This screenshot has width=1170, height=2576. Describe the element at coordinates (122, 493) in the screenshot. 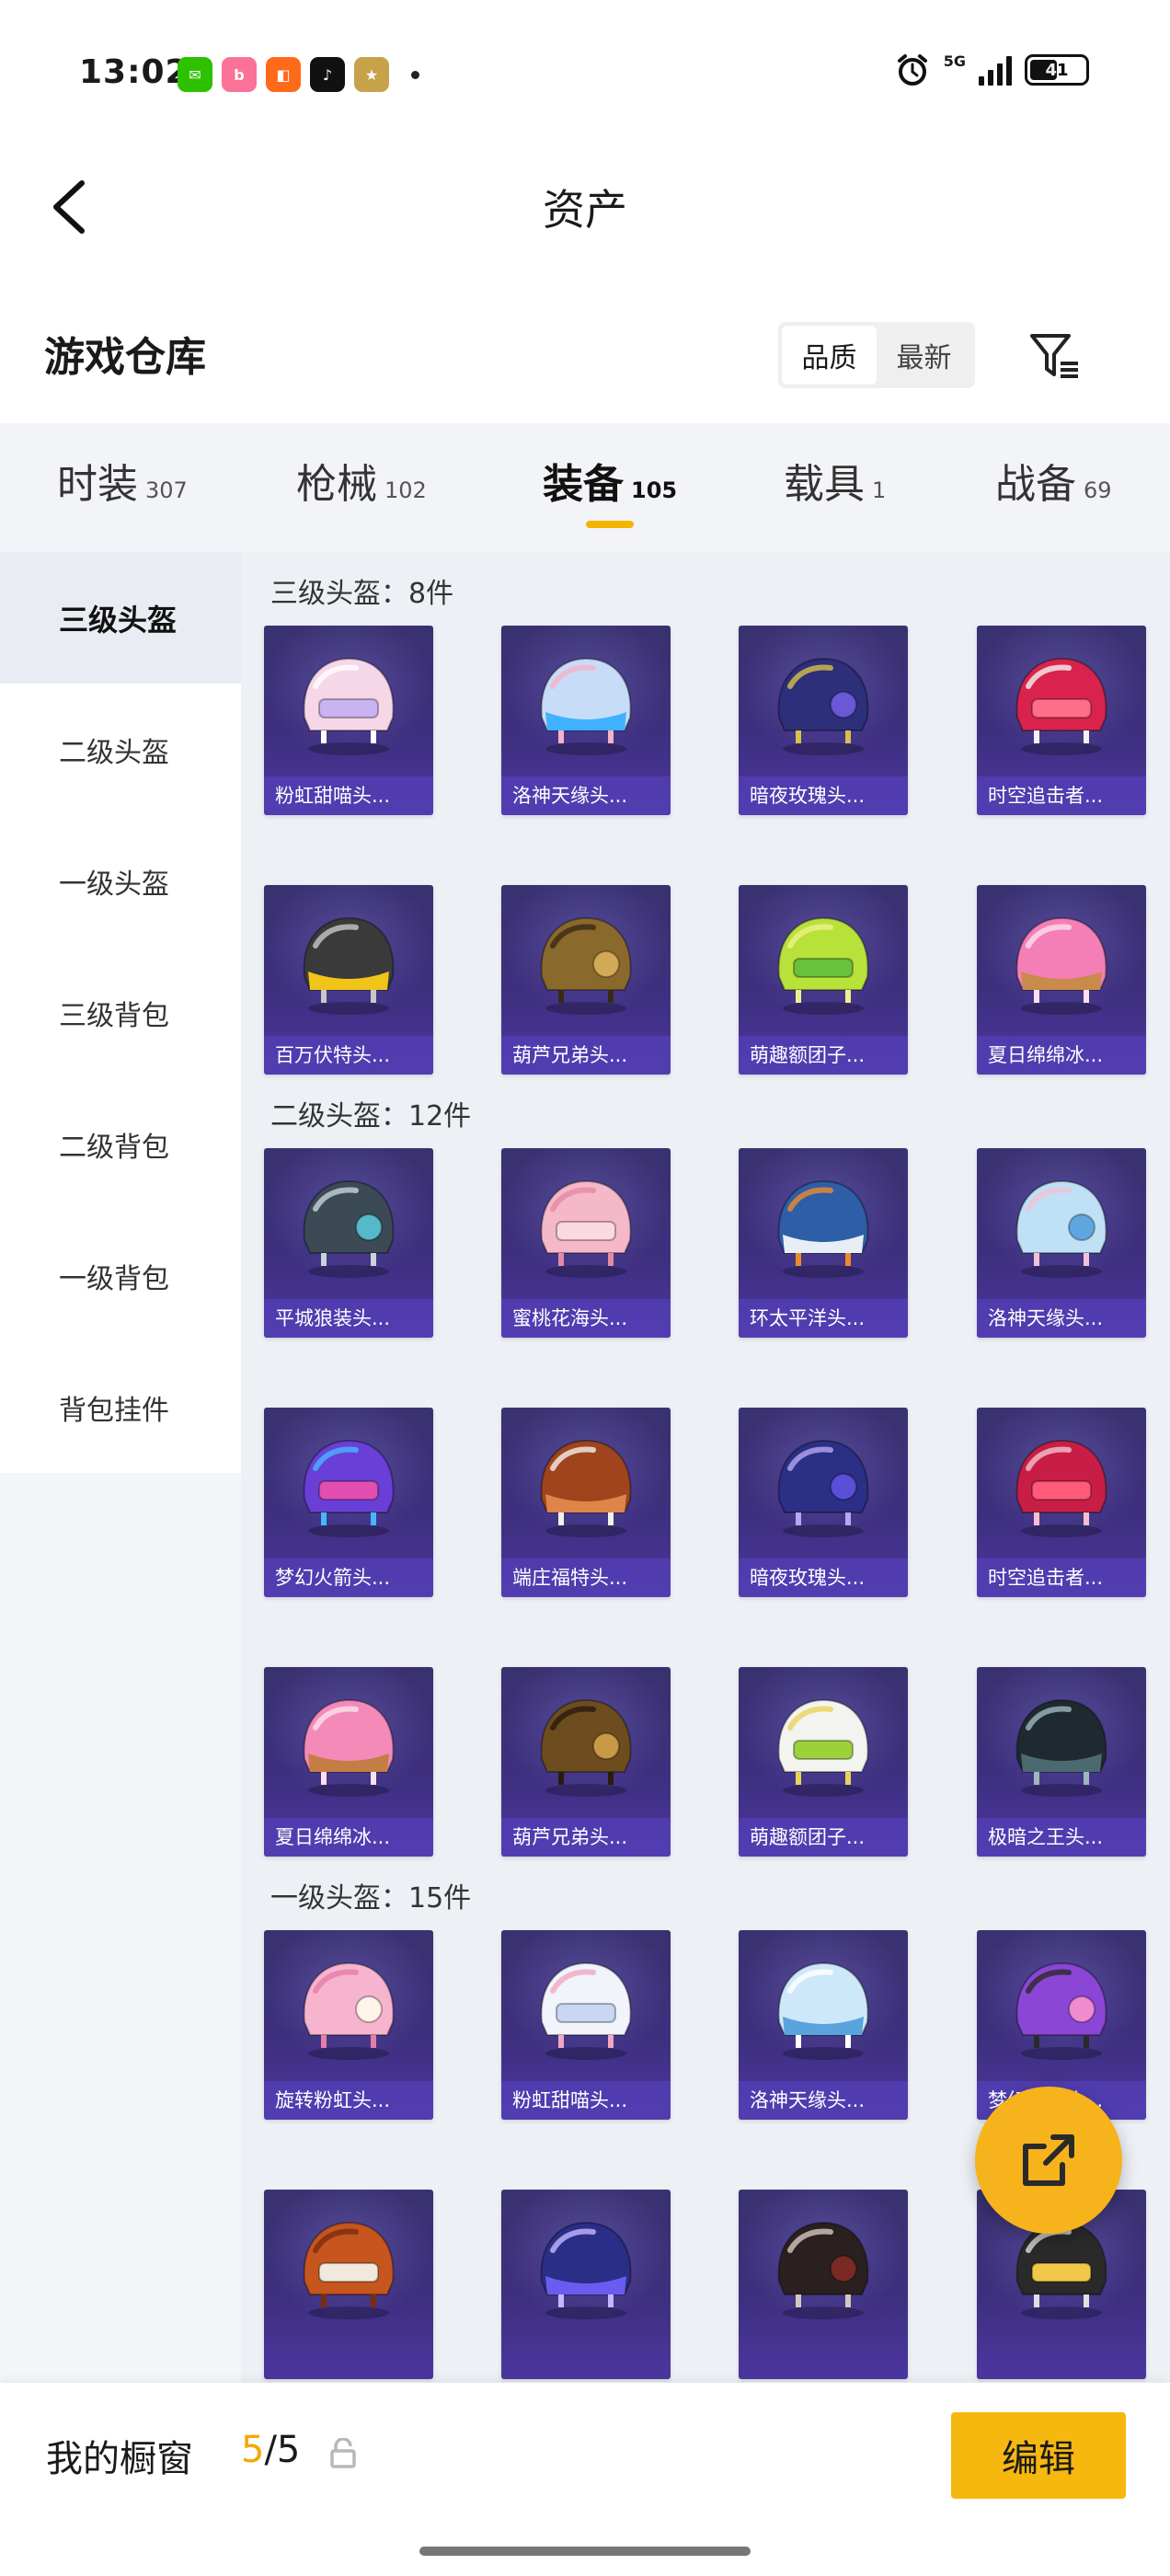

I see `tab-0: 时装 307` at that location.